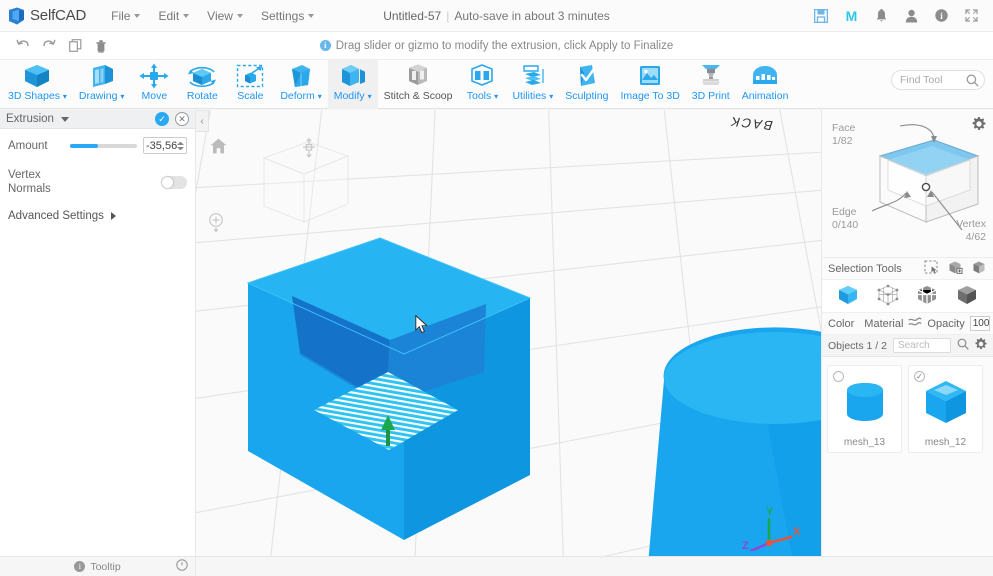  What do you see at coordinates (848, 296) in the screenshot?
I see `object-mode-icon` at bounding box center [848, 296].